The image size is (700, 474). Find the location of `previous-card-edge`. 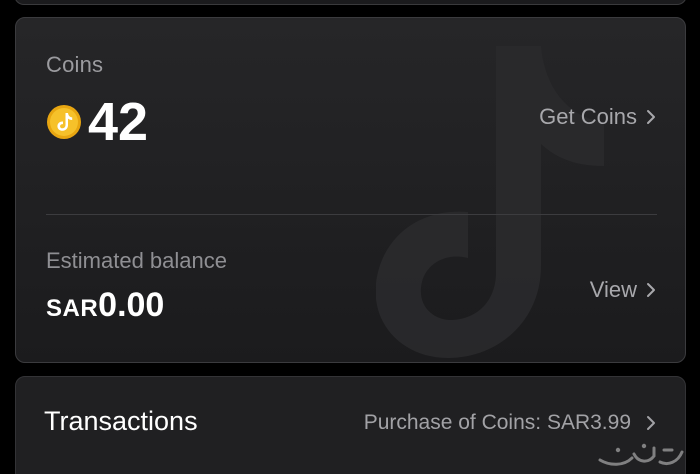

previous-card-edge is located at coordinates (350, 2).